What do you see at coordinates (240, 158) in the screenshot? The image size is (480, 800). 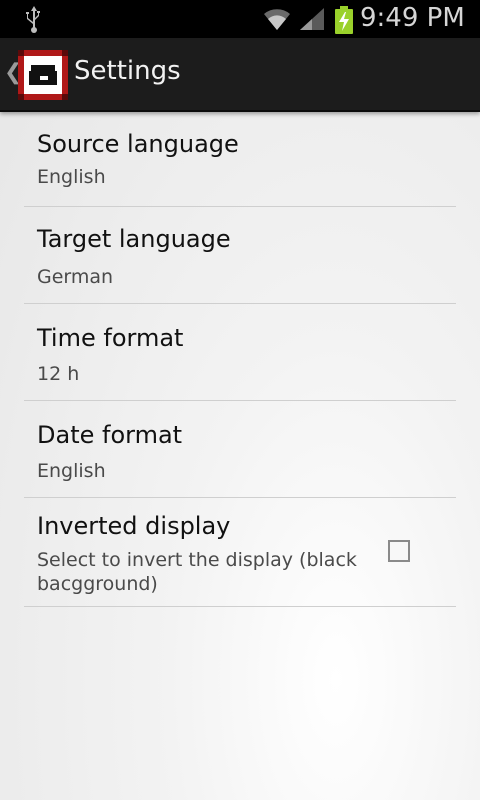 I see `setting-source-language: Source language English` at bounding box center [240, 158].